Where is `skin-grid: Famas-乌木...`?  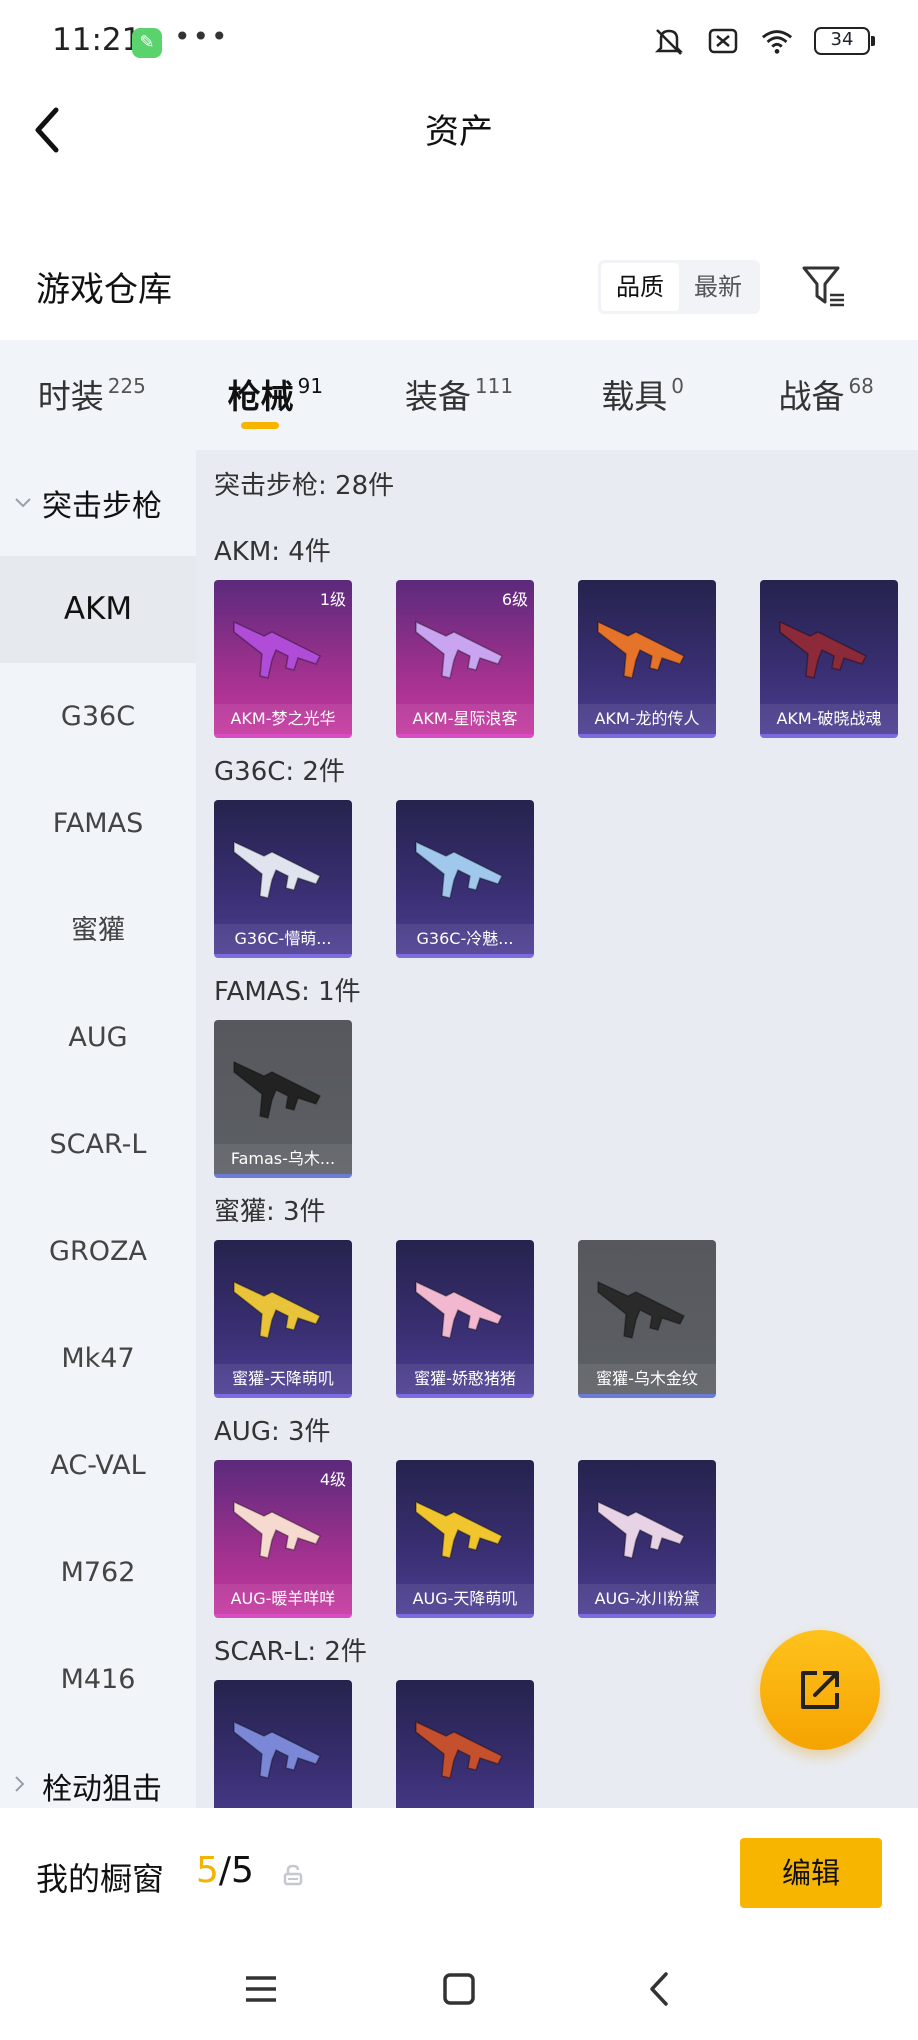
skin-grid: Famas-乌木... is located at coordinates (566, 1098).